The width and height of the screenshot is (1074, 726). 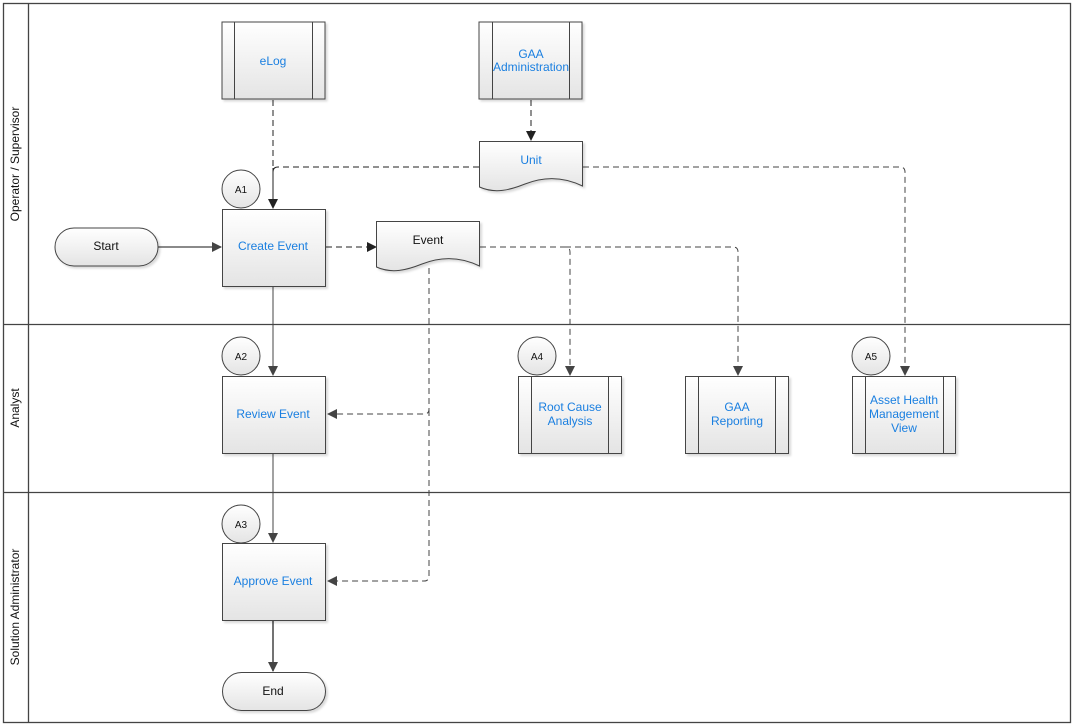 I want to click on step-a3-label: A3, so click(x=241, y=525).